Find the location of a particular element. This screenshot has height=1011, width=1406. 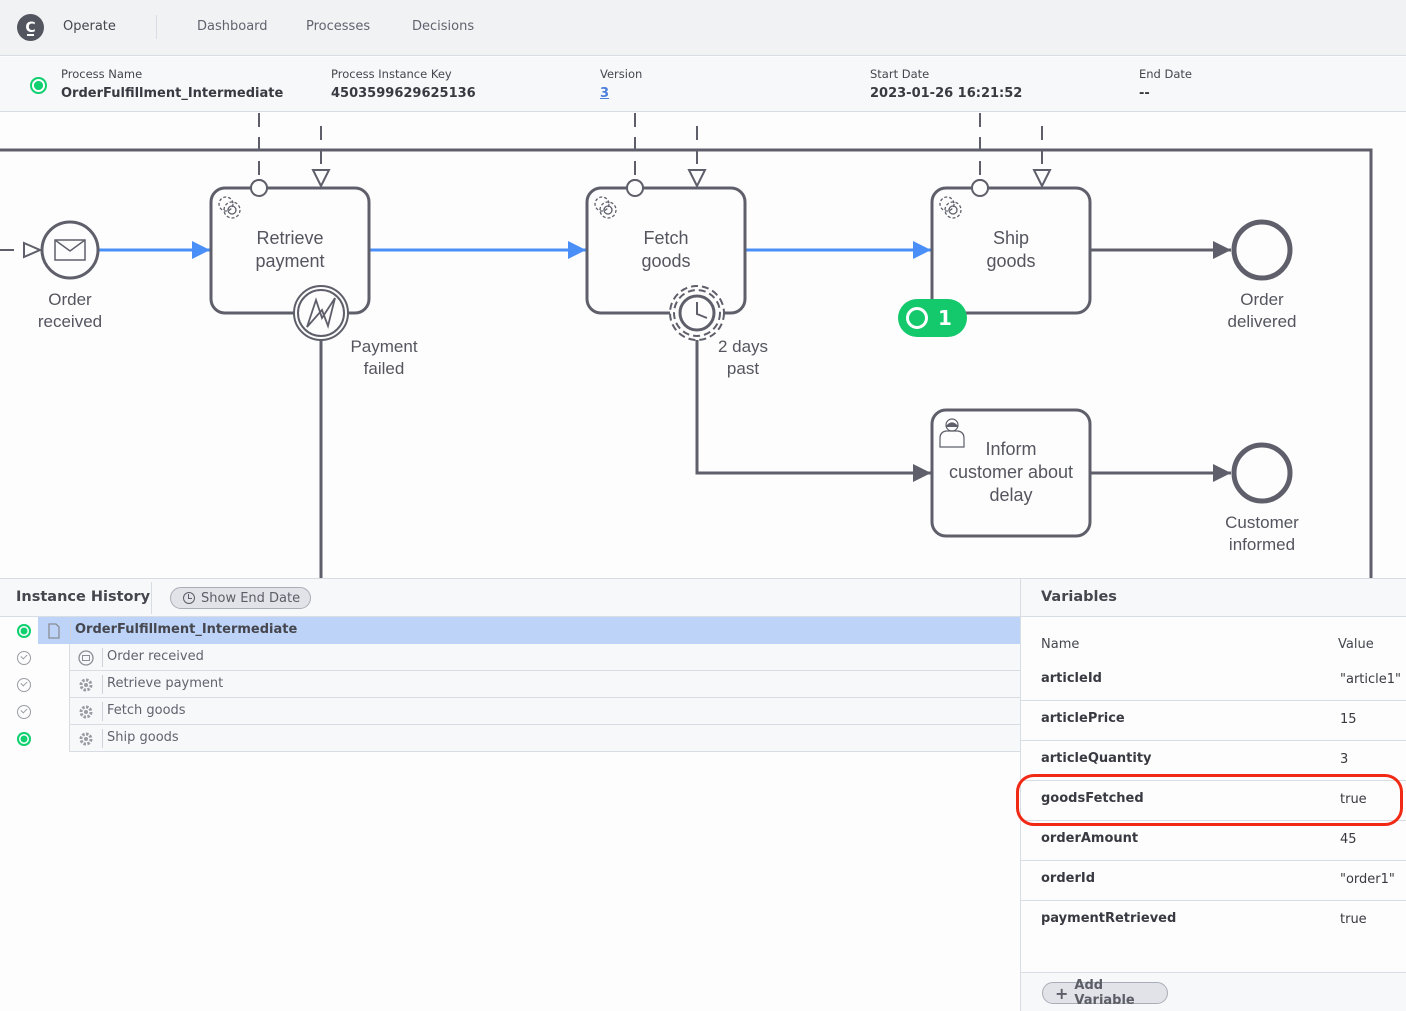

history-node-name: OrderFulfillment_Intermediate is located at coordinates (186, 629).